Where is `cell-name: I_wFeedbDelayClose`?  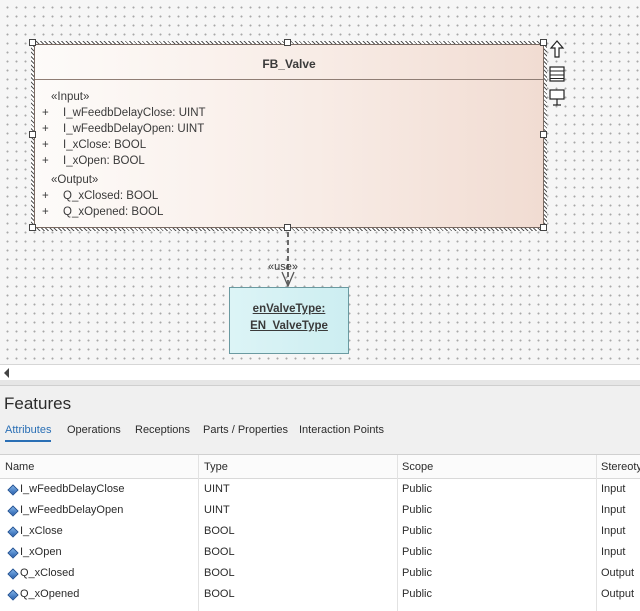 cell-name: I_wFeedbDelayClose is located at coordinates (72, 489).